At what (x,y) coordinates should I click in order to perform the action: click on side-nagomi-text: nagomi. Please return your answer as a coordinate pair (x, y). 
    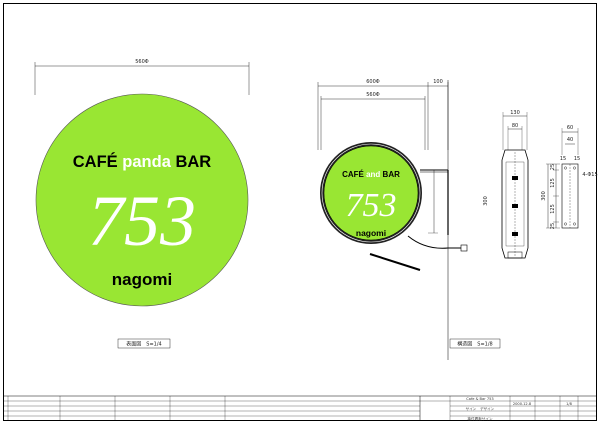
    Looking at the image, I should click on (371, 233).